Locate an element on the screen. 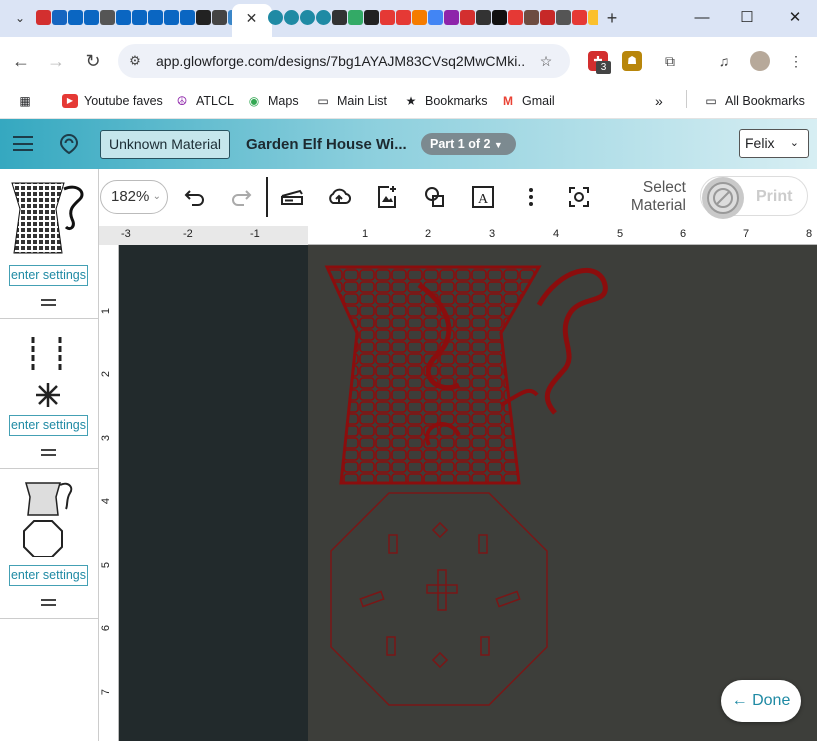 The height and width of the screenshot is (741, 817). tab-favicons is located at coordinates (433, 18).